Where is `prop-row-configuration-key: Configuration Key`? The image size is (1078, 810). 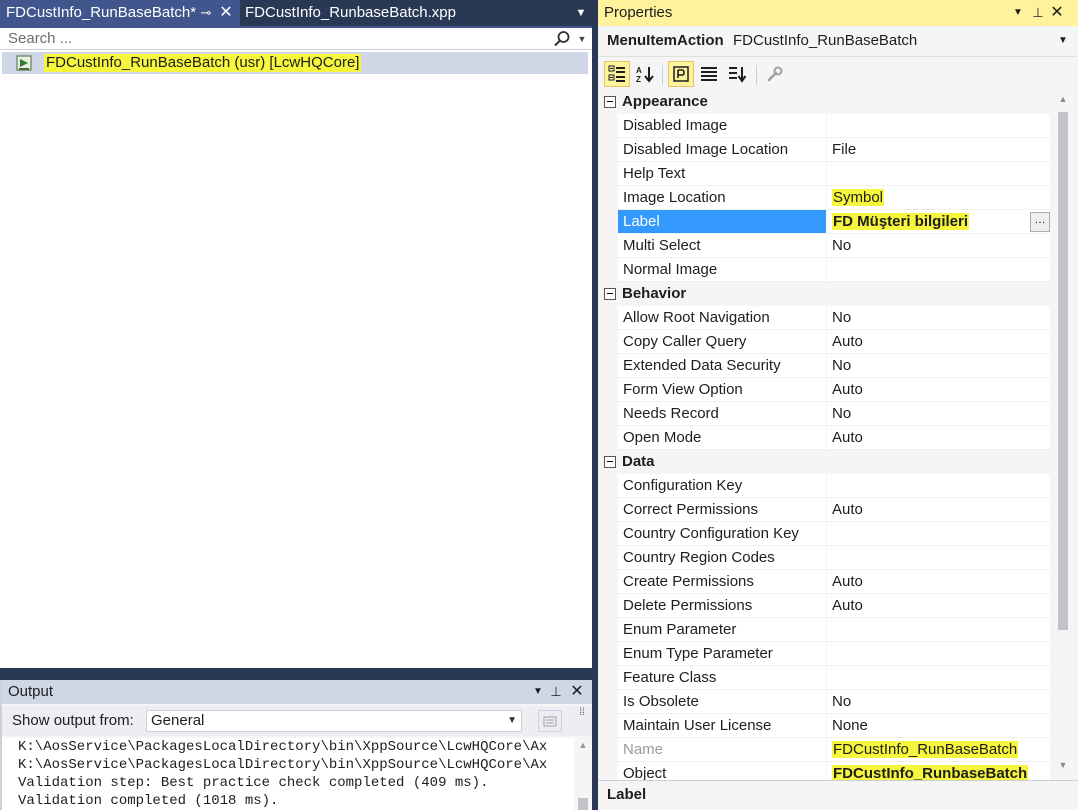 prop-row-configuration-key: Configuration Key is located at coordinates (827, 486).